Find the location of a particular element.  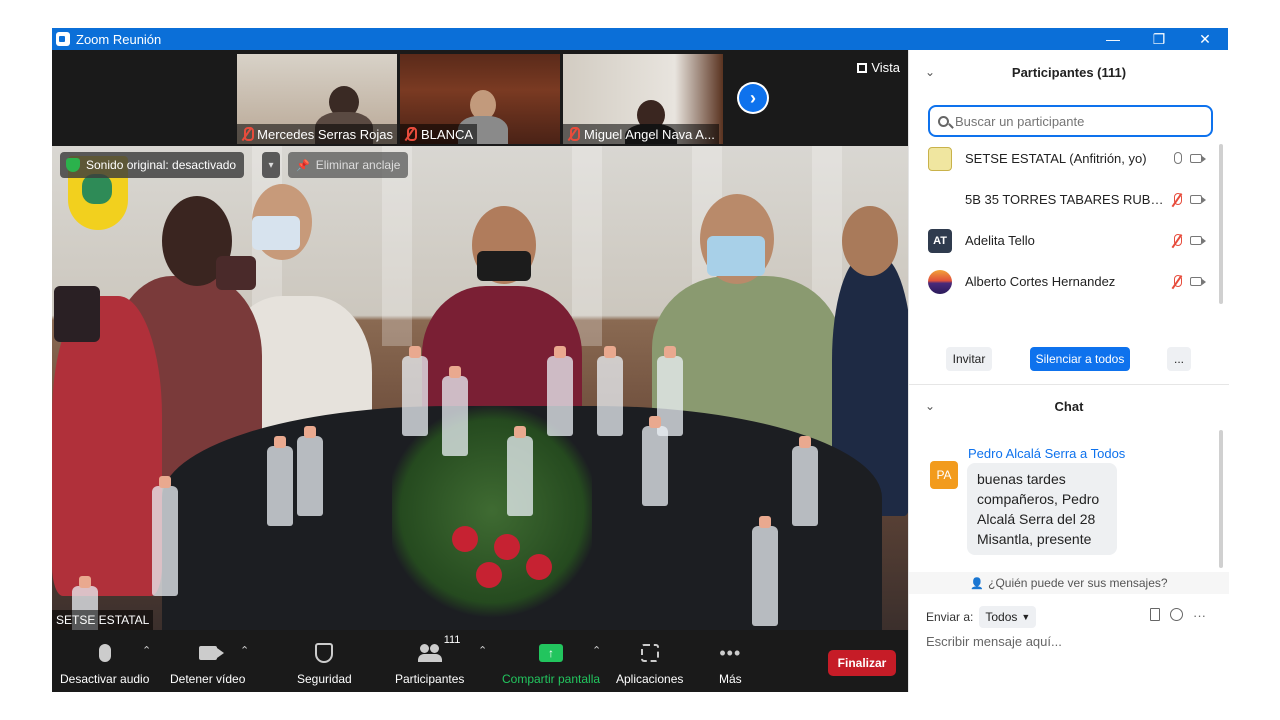

avatar: PA is located at coordinates (944, 475).